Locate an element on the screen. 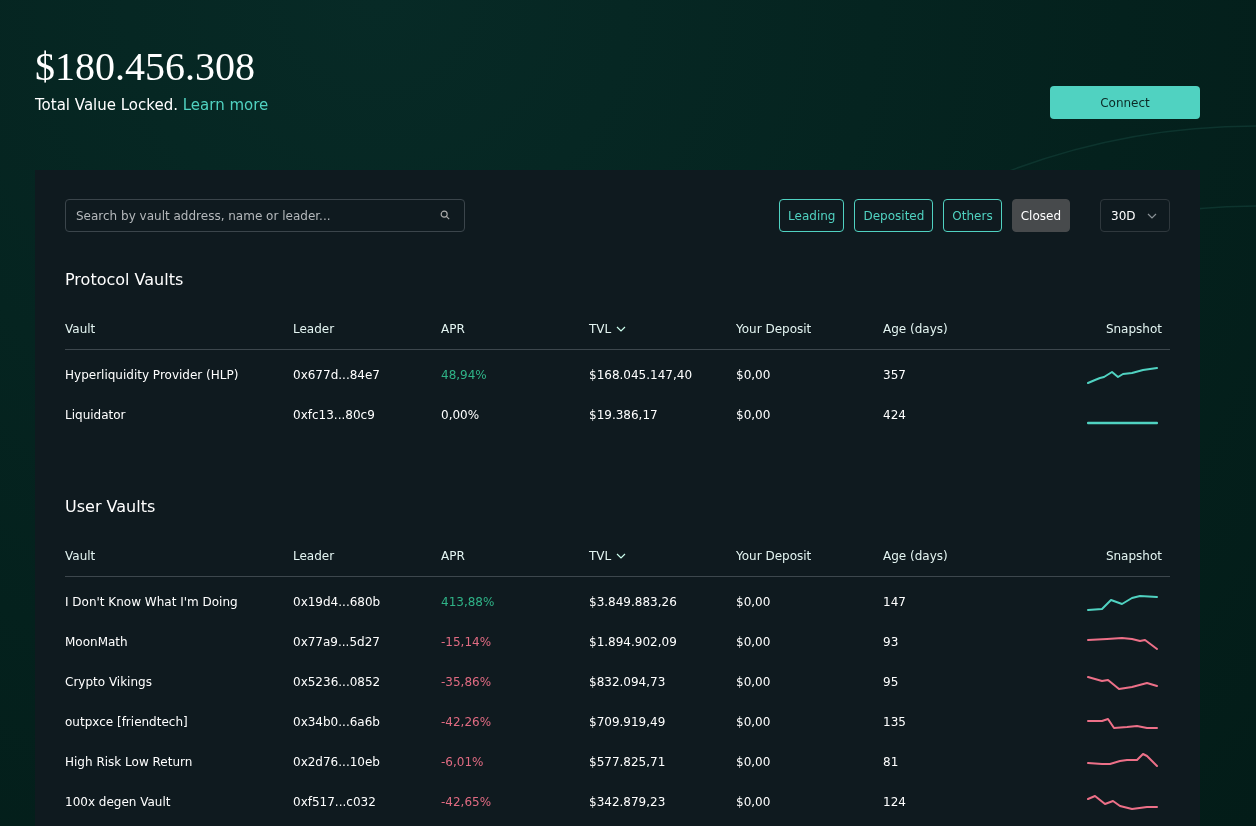 The image size is (1256, 826). chevron-down-icon is located at coordinates (1152, 215).